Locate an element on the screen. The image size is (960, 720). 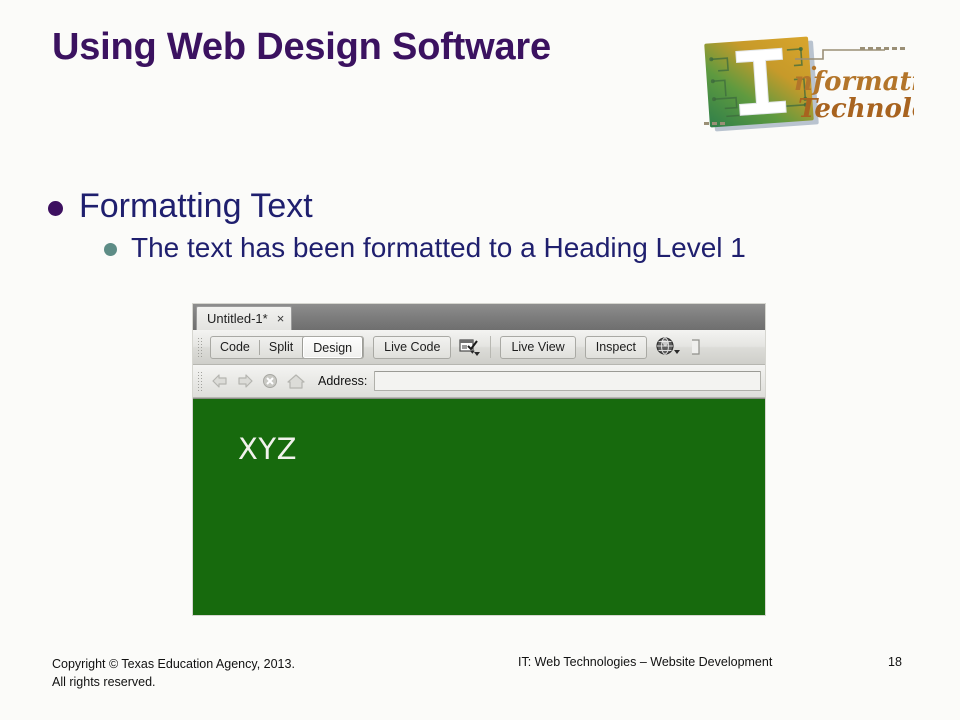
inspect-button: Inspect is located at coordinates (616, 347).